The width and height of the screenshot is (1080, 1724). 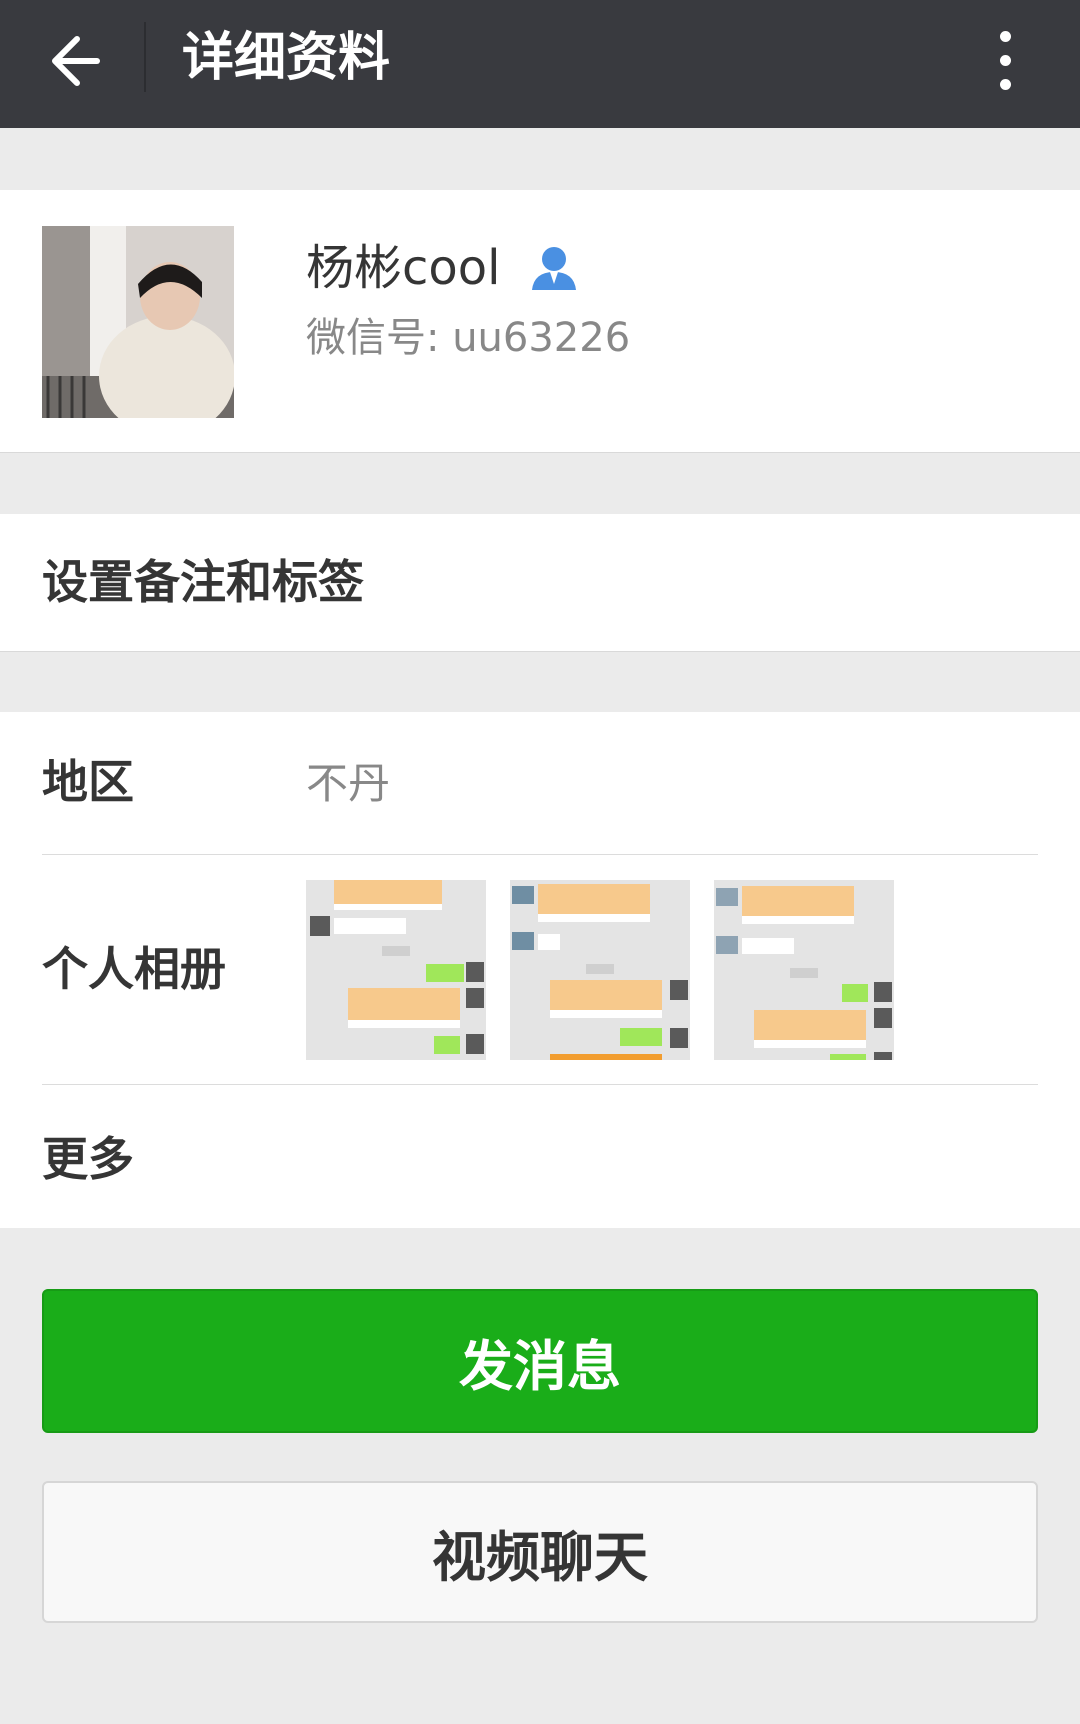 What do you see at coordinates (134, 969) in the screenshot?
I see `album-label: 个人相册` at bounding box center [134, 969].